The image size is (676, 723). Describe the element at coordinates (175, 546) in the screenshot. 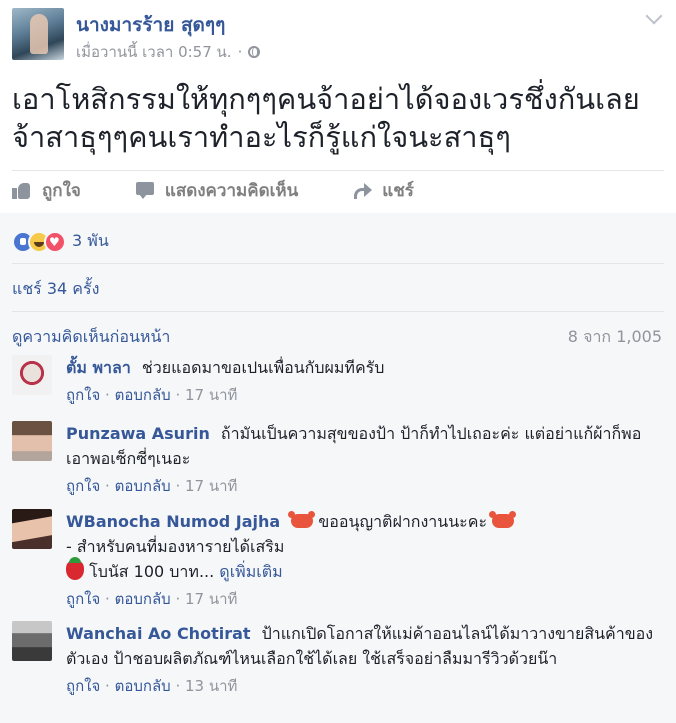

I see `comment-text-line2: - สำหรับคนที่มองหารายได้เสริม` at that location.